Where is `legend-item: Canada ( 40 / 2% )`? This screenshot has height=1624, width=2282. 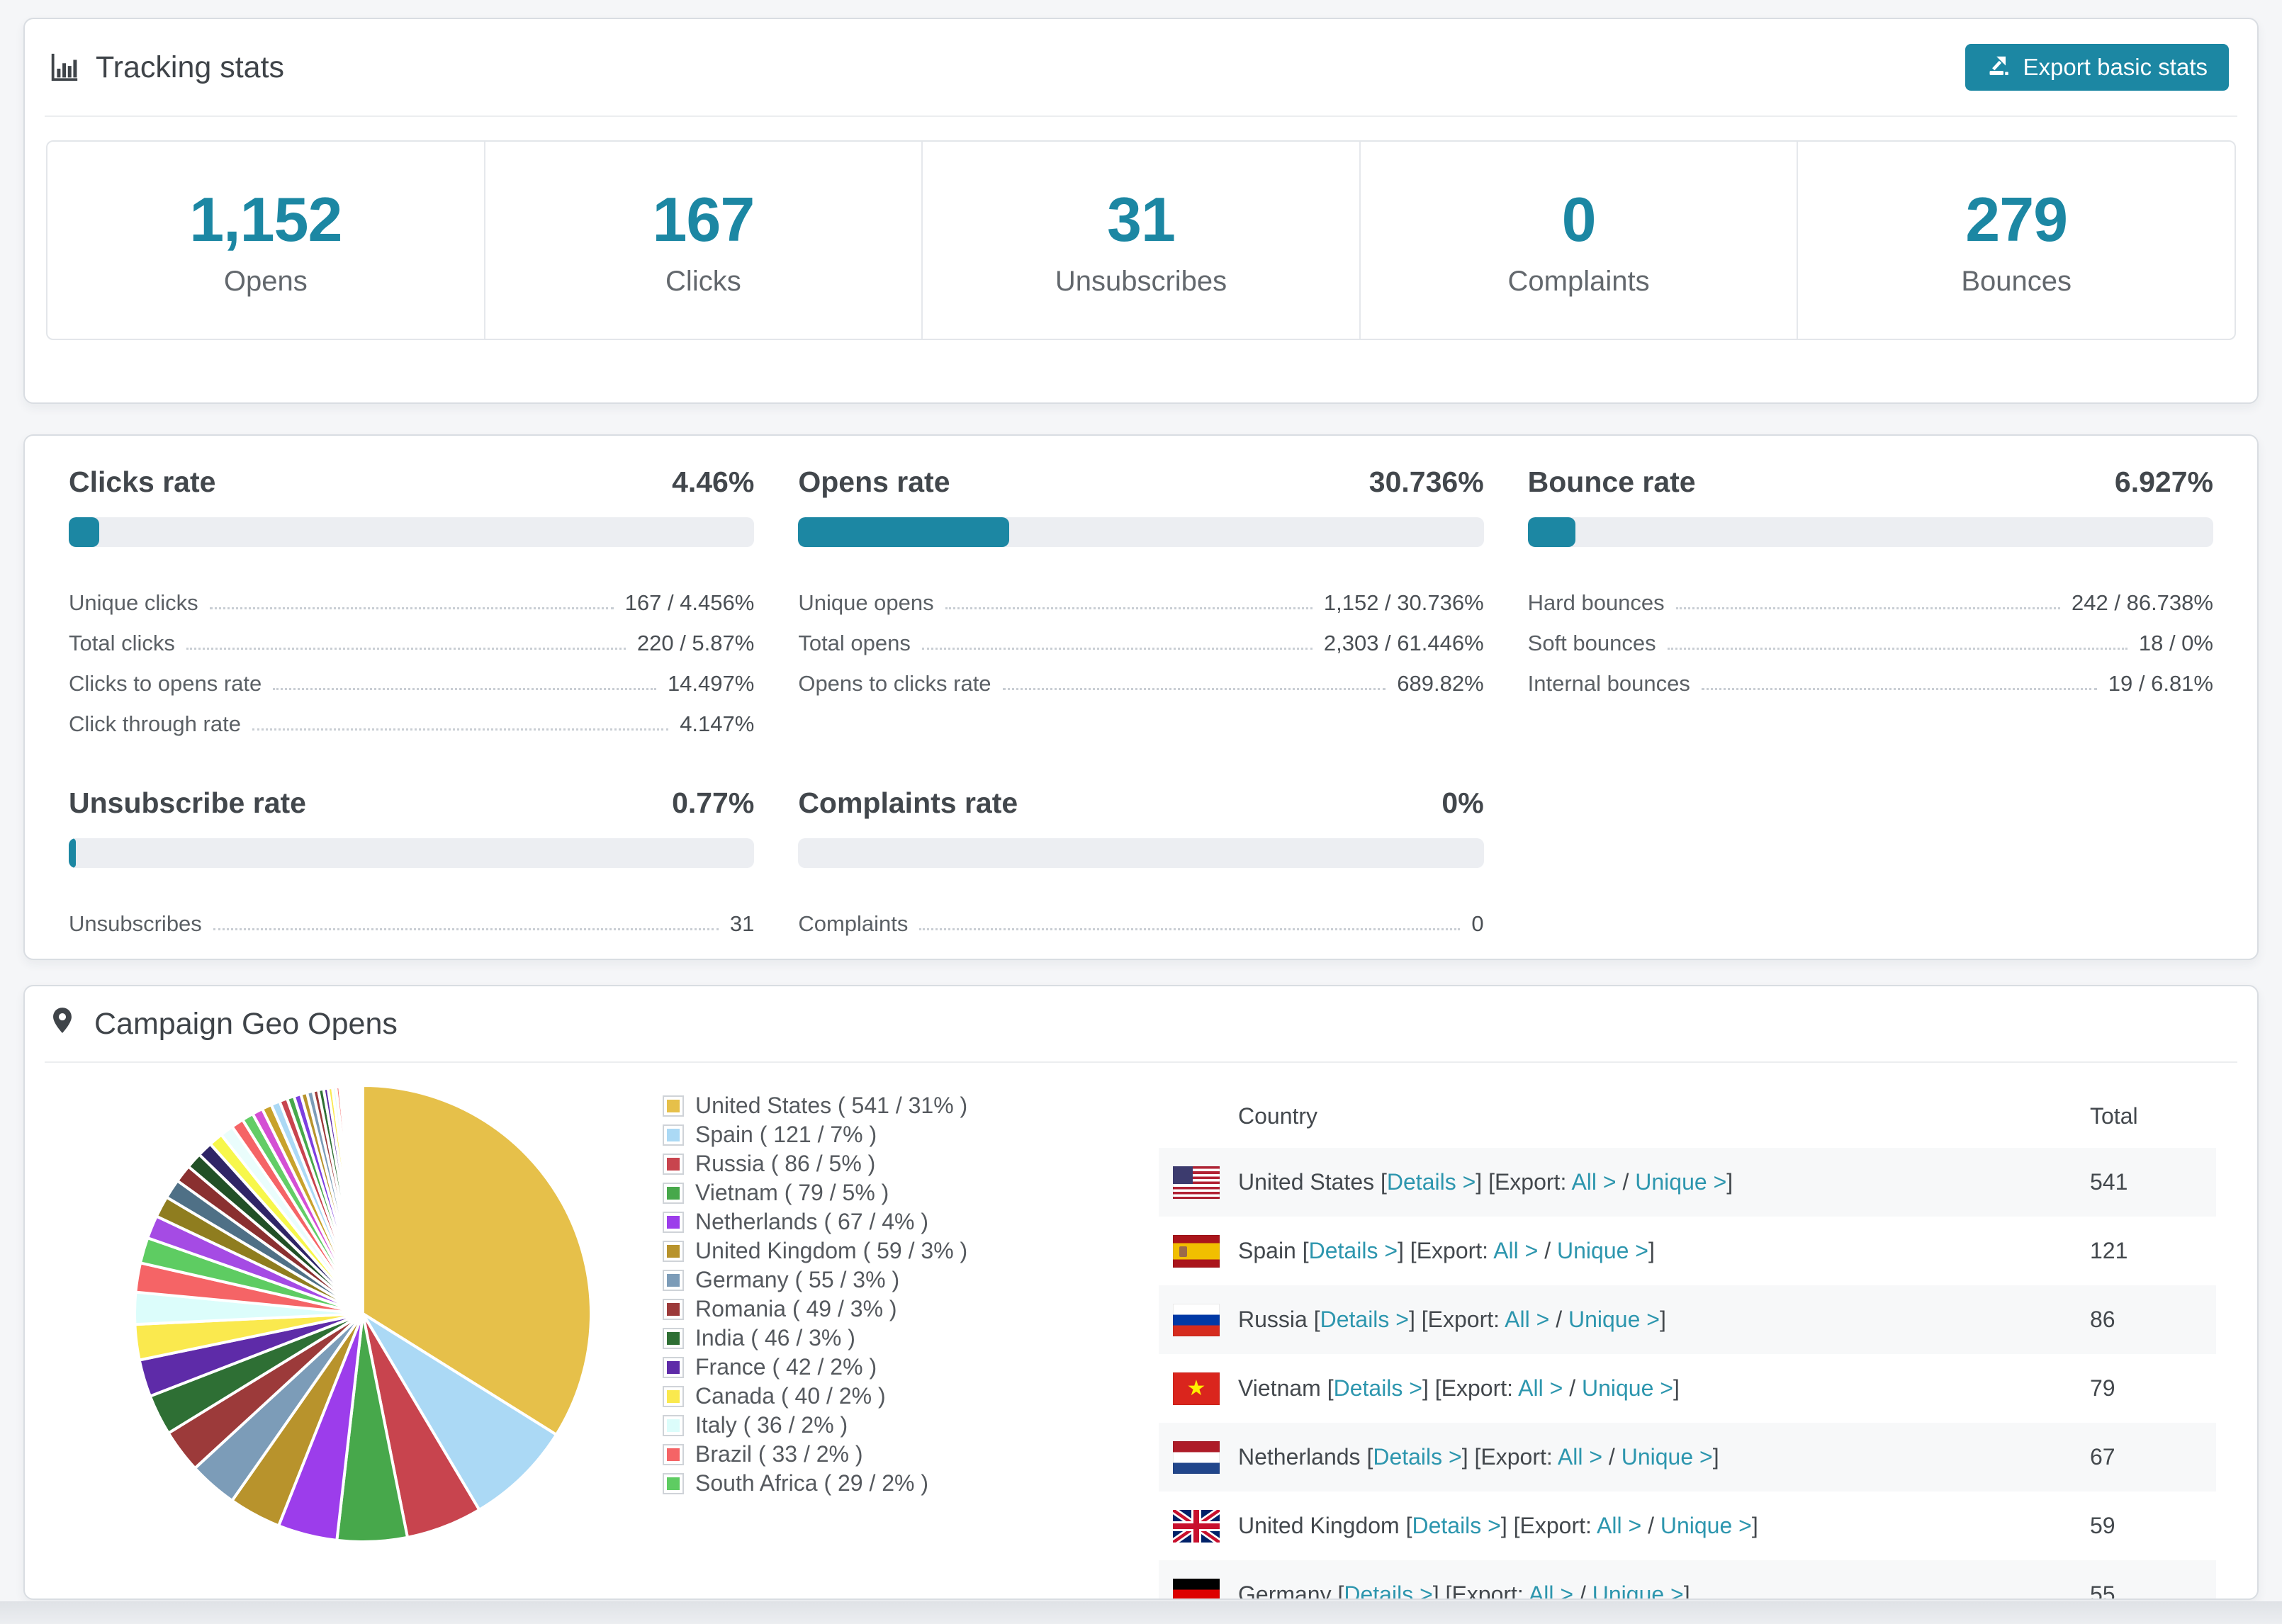 legend-item: Canada ( 40 / 2% ) is located at coordinates (815, 1396).